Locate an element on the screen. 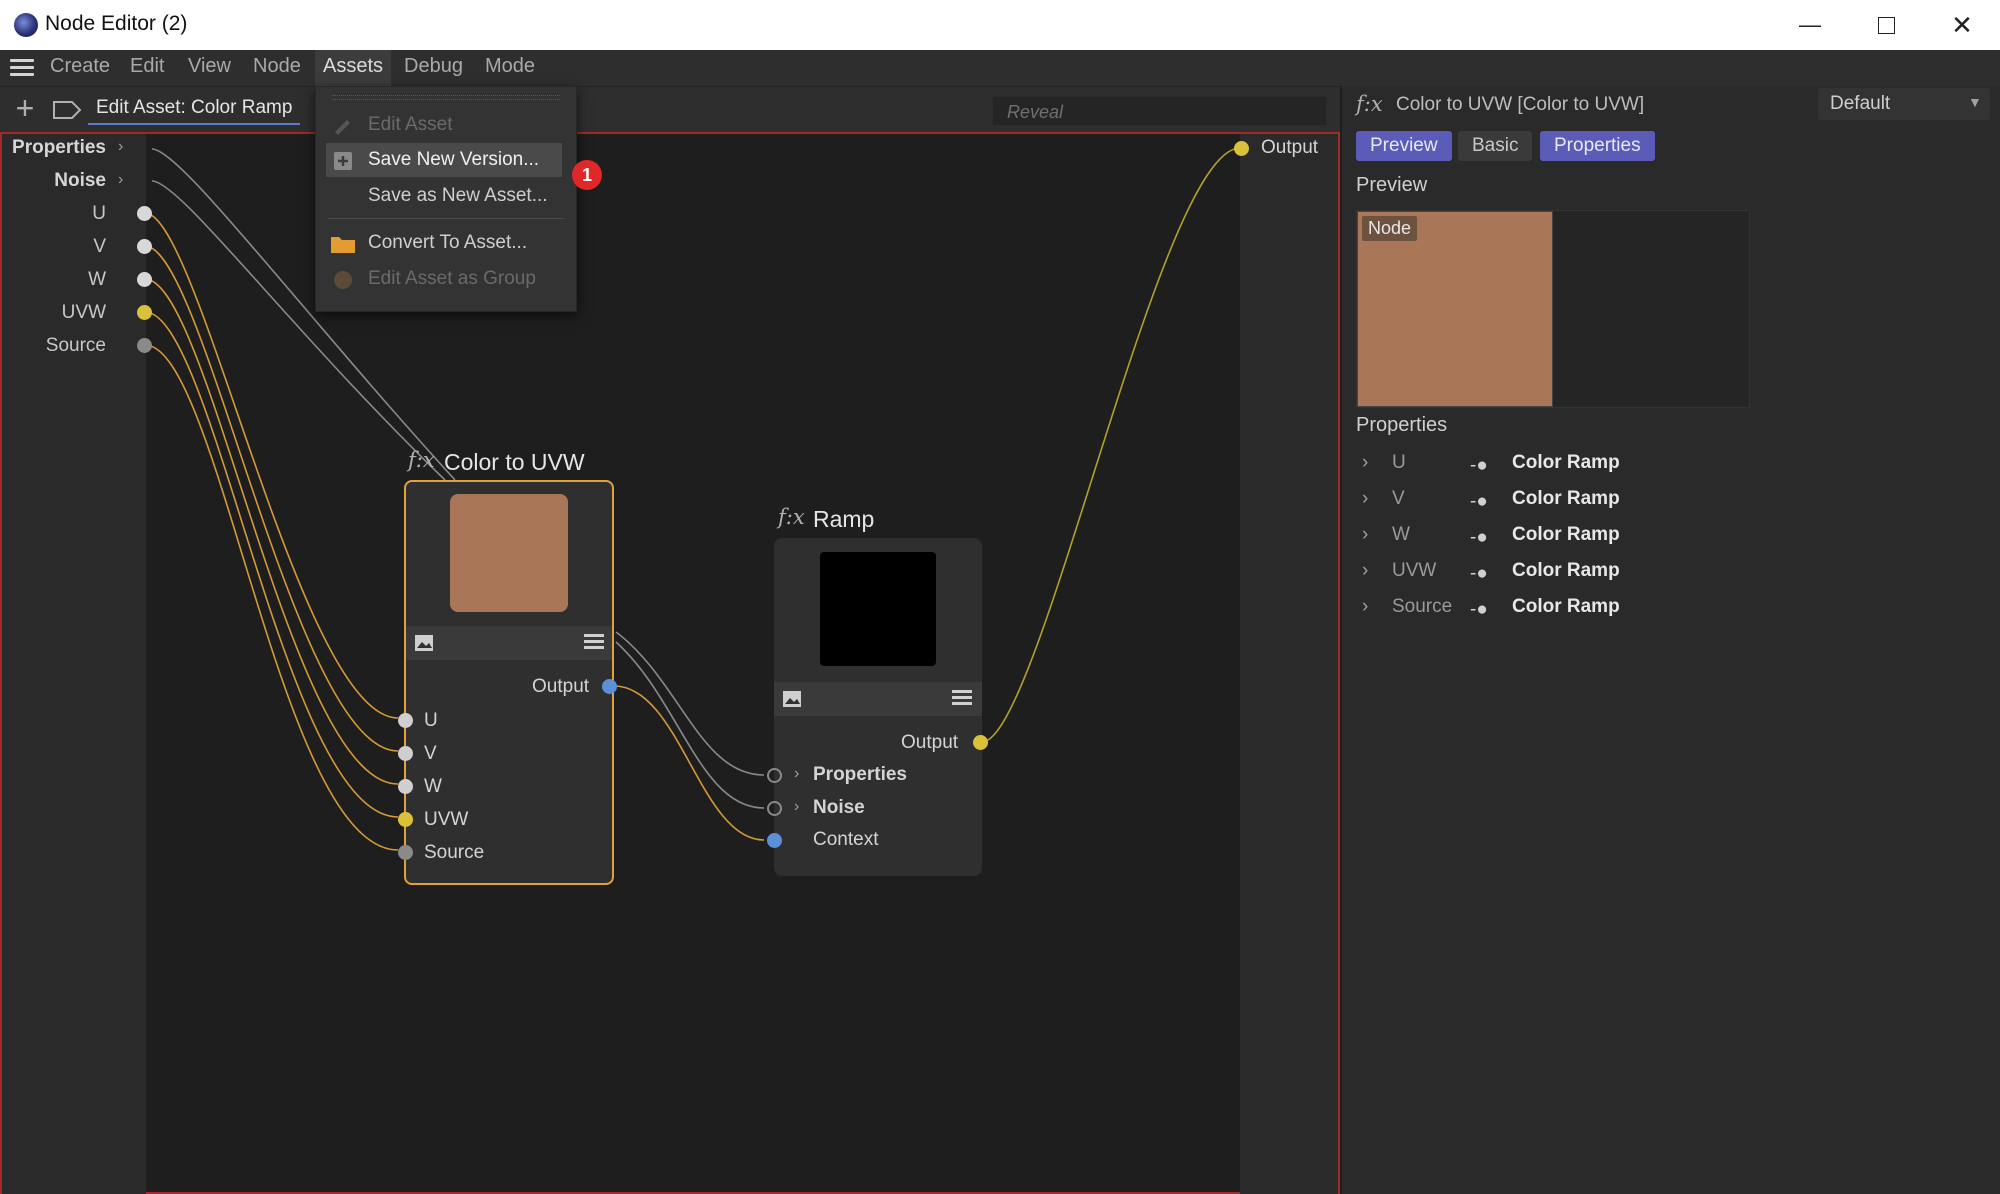  output-port-label: Output is located at coordinates (1290, 147).